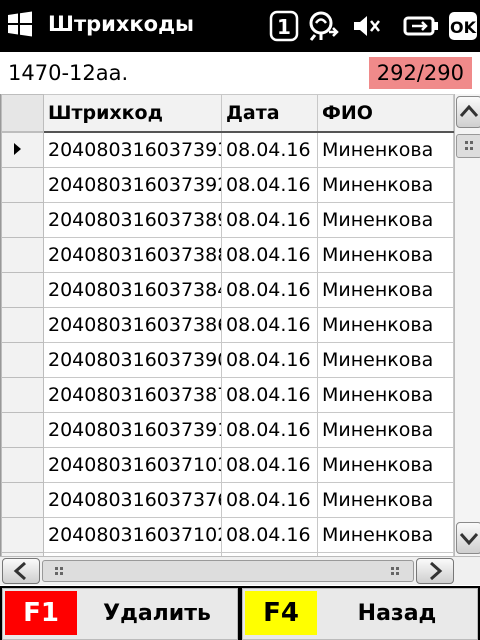 The width and height of the screenshot is (480, 640). I want to click on grid-header-row: Штрихкод Дата ФИО, so click(227, 113).